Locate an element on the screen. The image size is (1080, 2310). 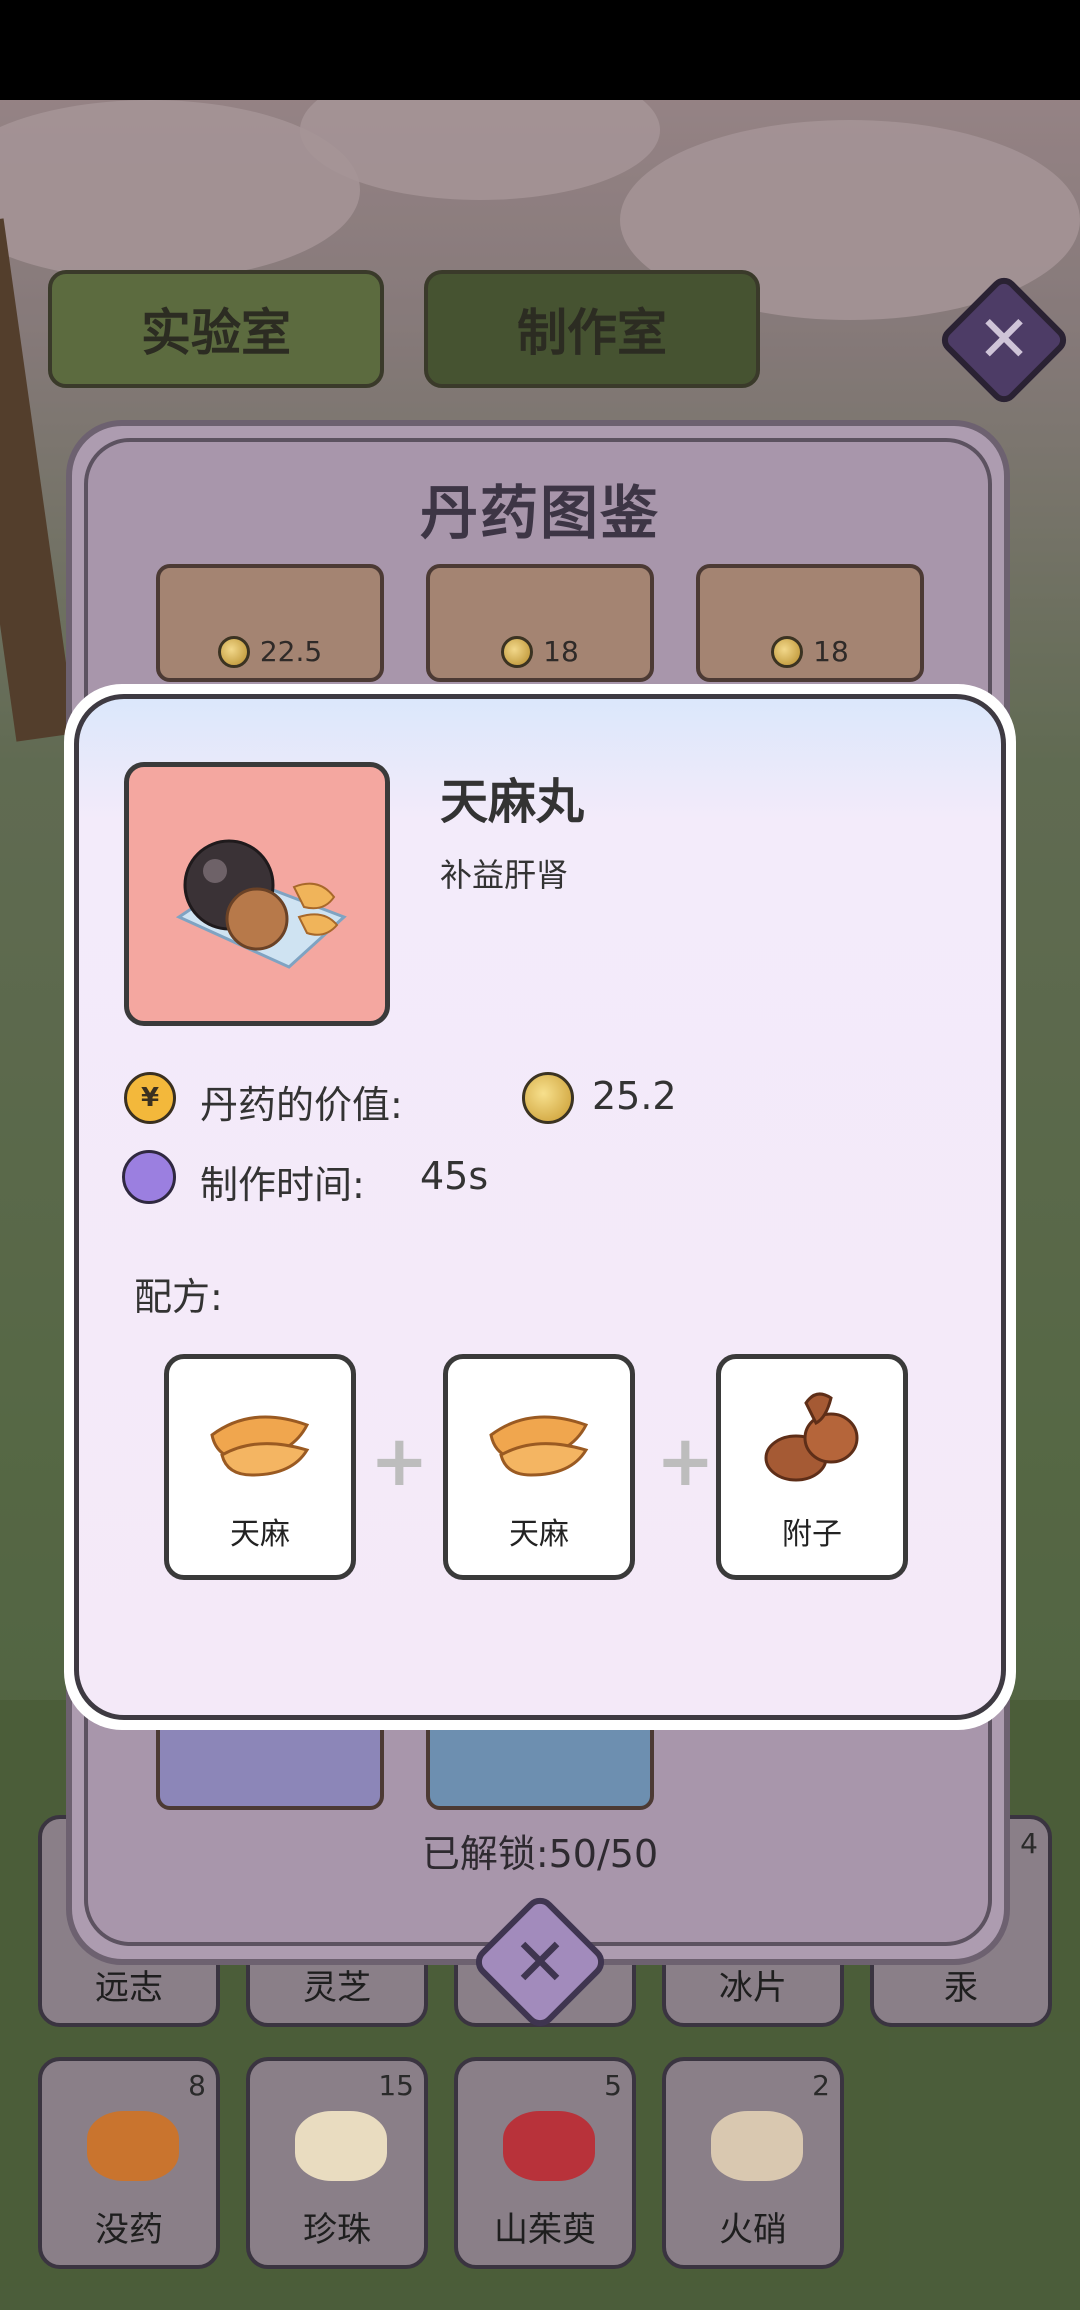
inventory-count: 8 is located at coordinates (197, 2085).